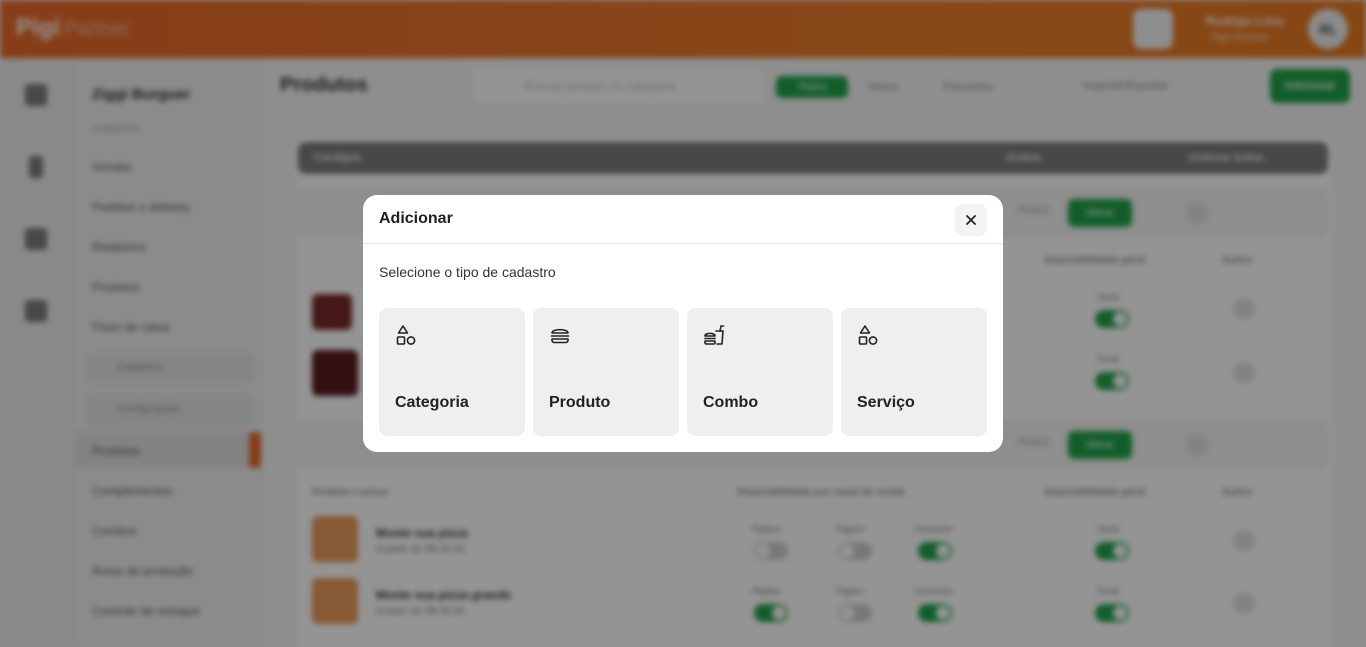  Describe the element at coordinates (760, 372) in the screenshot. I see `option-combo-card: Combo` at that location.